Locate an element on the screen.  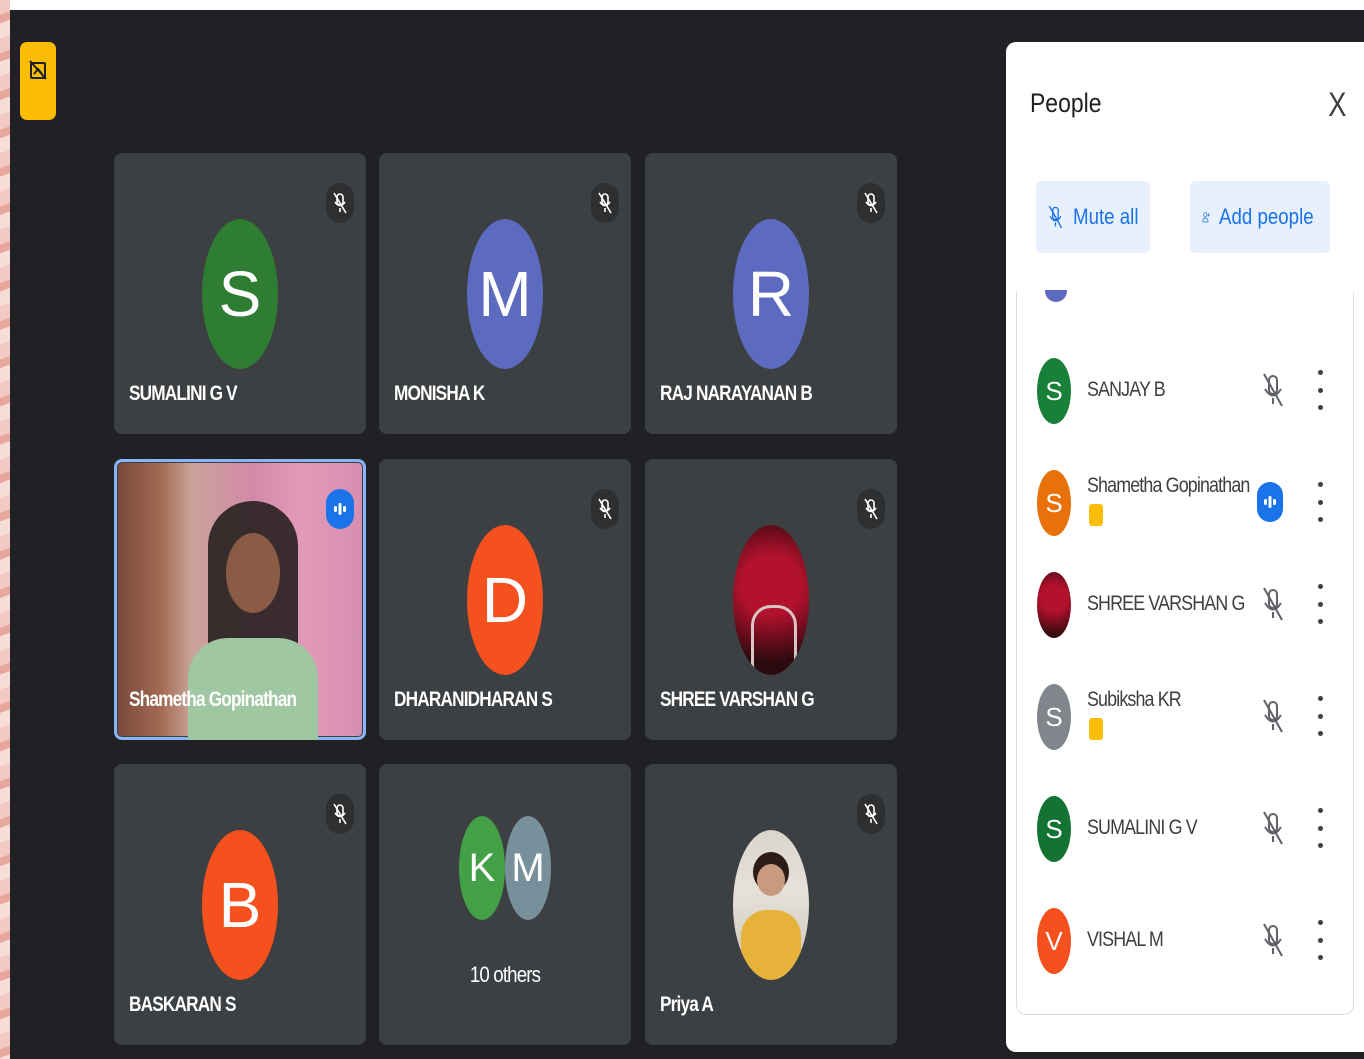
participant-name: Subiksha KR is located at coordinates (1134, 699).